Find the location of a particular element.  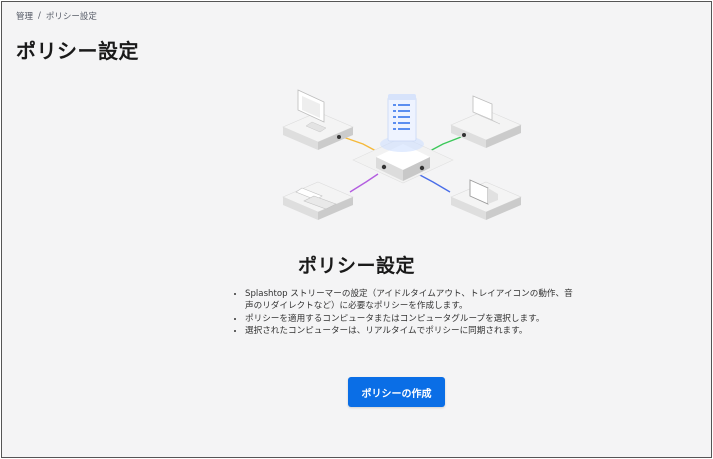

description-item: 選択されたコンピューターは、リアルタイムでポリシーに同期されます。 is located at coordinates (410, 331).